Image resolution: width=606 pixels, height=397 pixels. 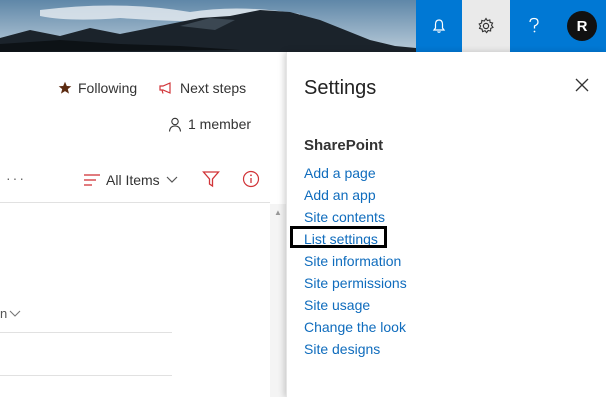 I want to click on megaphone-icon, so click(x=165, y=88).